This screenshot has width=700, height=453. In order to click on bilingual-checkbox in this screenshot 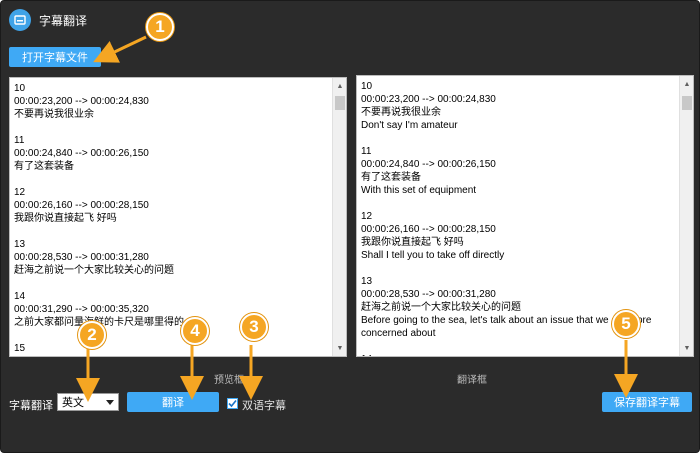, I will do `click(232, 403)`.